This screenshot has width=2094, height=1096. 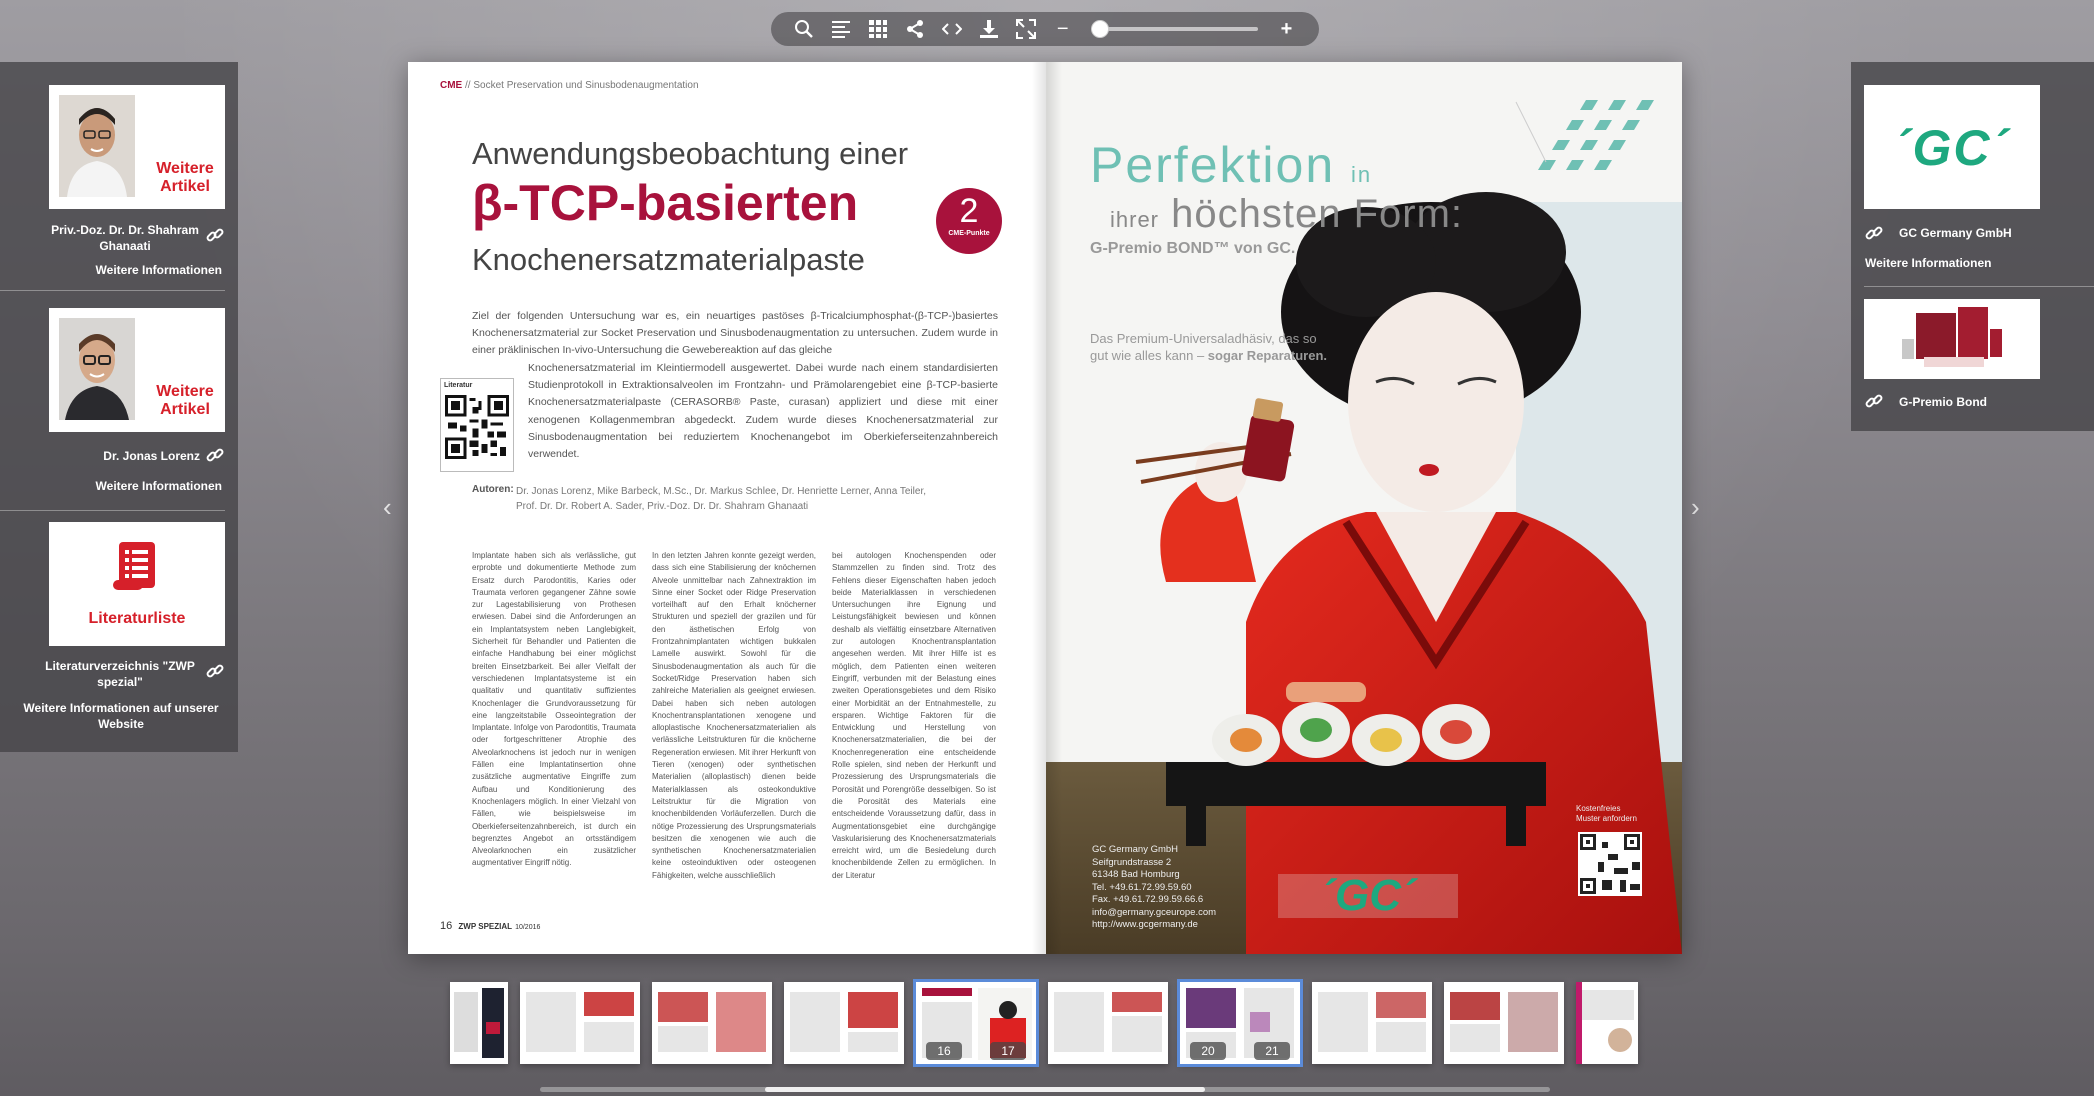 What do you see at coordinates (1606, 813) in the screenshot?
I see `qr-caption: Kostenfreies Muster anfordern` at bounding box center [1606, 813].